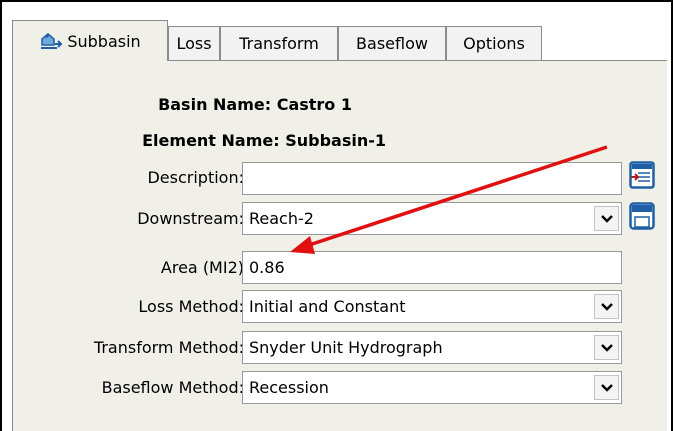 This screenshot has width=673, height=431. I want to click on description-editor-icon, so click(642, 175).